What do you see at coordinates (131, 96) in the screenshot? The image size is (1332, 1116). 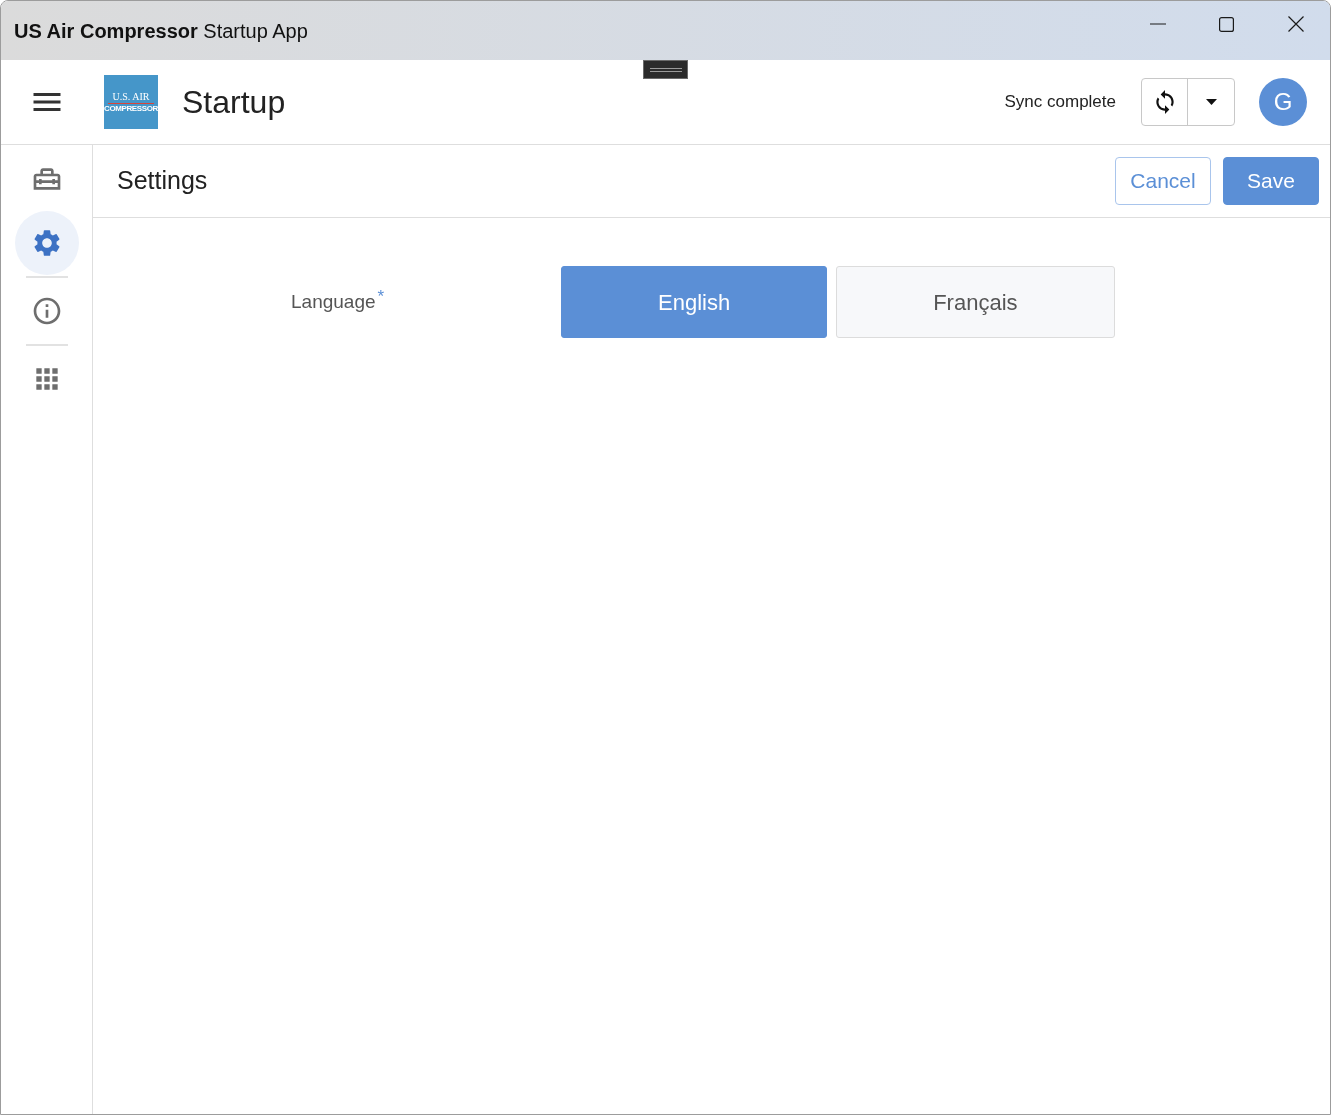 I see `logo-text: U.S. AIR` at bounding box center [131, 96].